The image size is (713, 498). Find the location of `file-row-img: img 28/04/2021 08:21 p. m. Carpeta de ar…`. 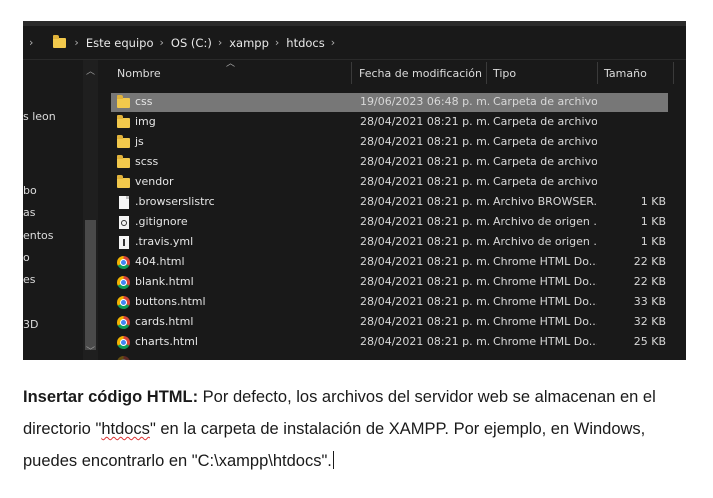

file-row-img: img 28/04/2021 08:21 p. m. Carpeta de ar… is located at coordinates (389, 122).